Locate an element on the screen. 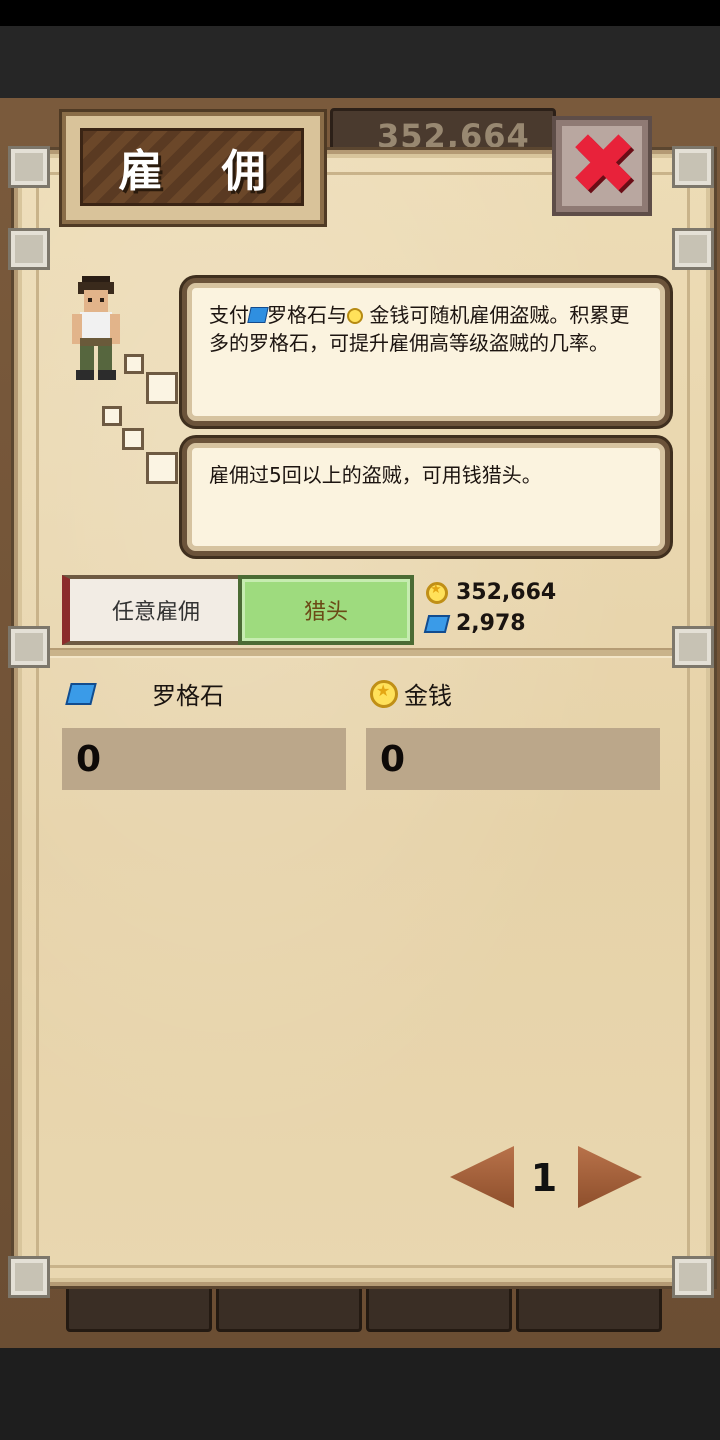 This screenshot has height=1440, width=720. hire-info-speech-box: 支付 罗格石与 金钱可随机雇佣盗贼。积累更多的罗格石，可提升雇佣高等级盗贼的几率。 is located at coordinates (426, 352).